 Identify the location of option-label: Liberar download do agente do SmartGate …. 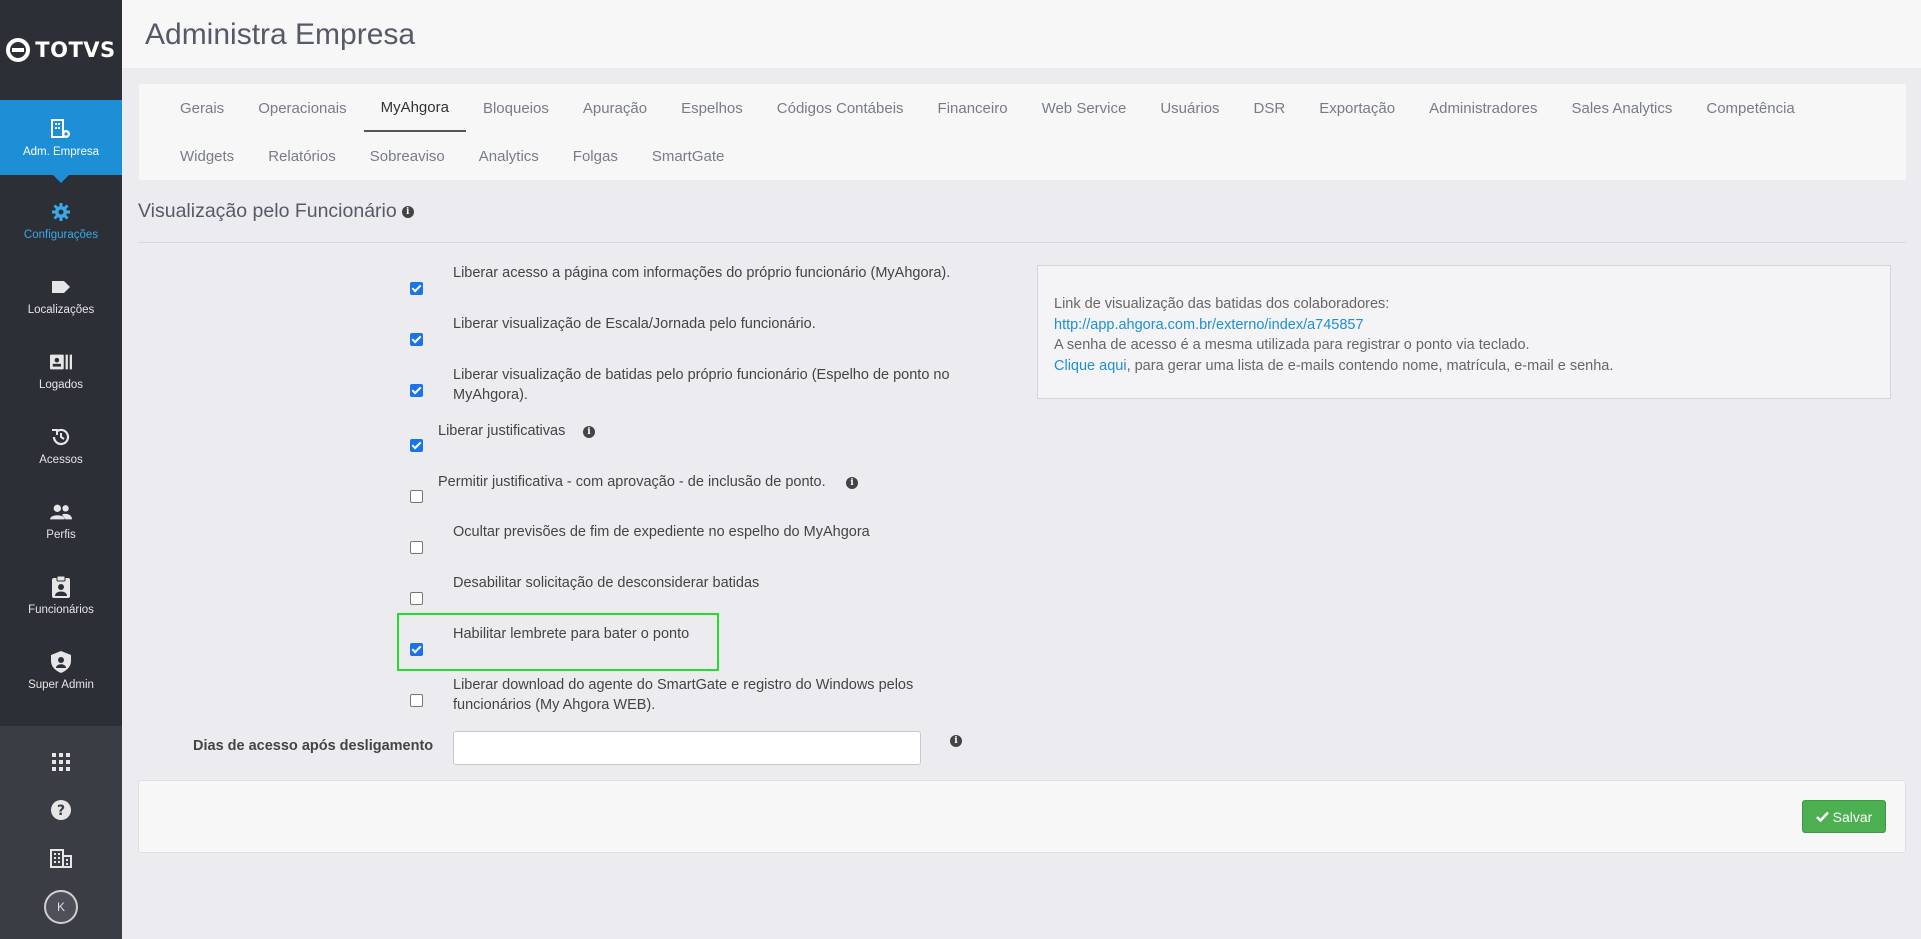
(683, 685).